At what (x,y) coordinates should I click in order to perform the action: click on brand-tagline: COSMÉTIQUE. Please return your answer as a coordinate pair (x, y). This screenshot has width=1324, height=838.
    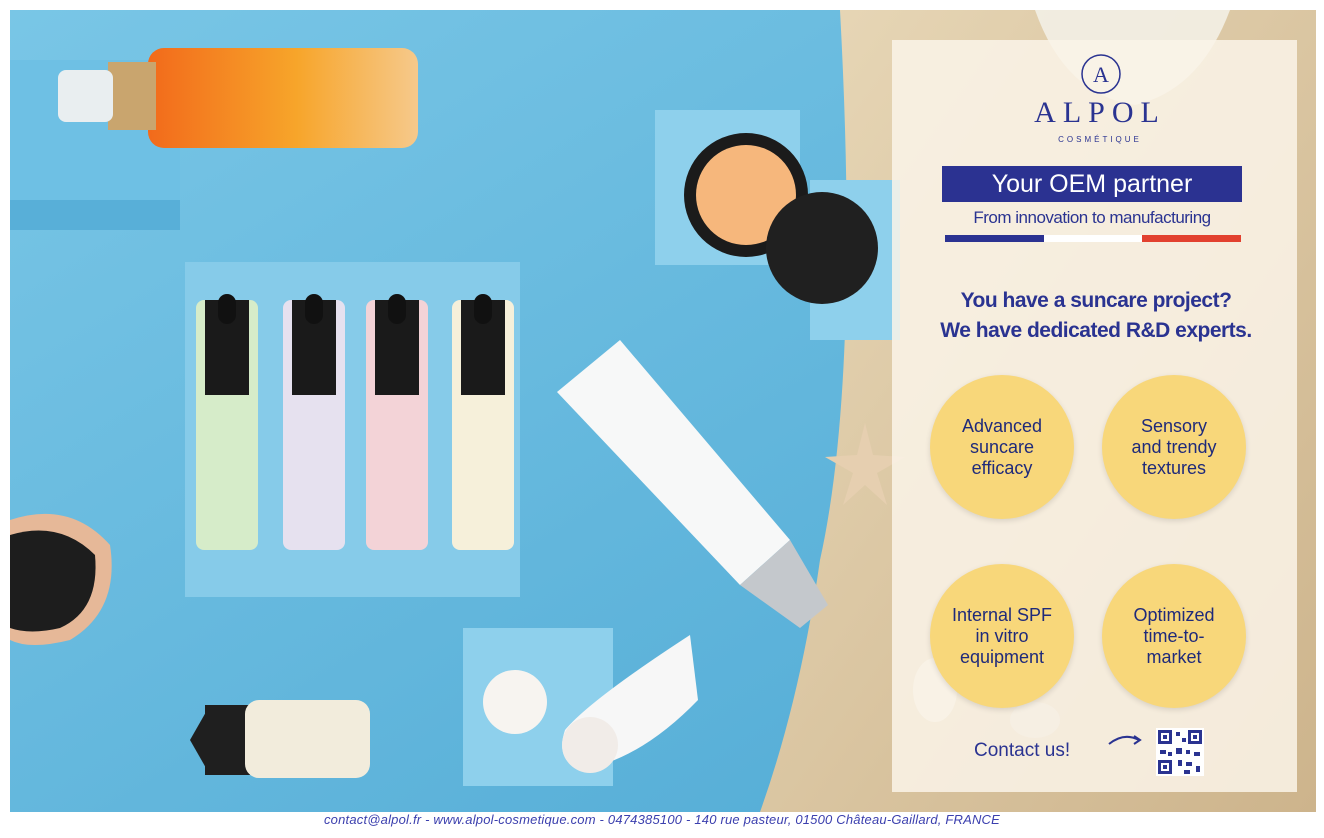
    Looking at the image, I should click on (1100, 139).